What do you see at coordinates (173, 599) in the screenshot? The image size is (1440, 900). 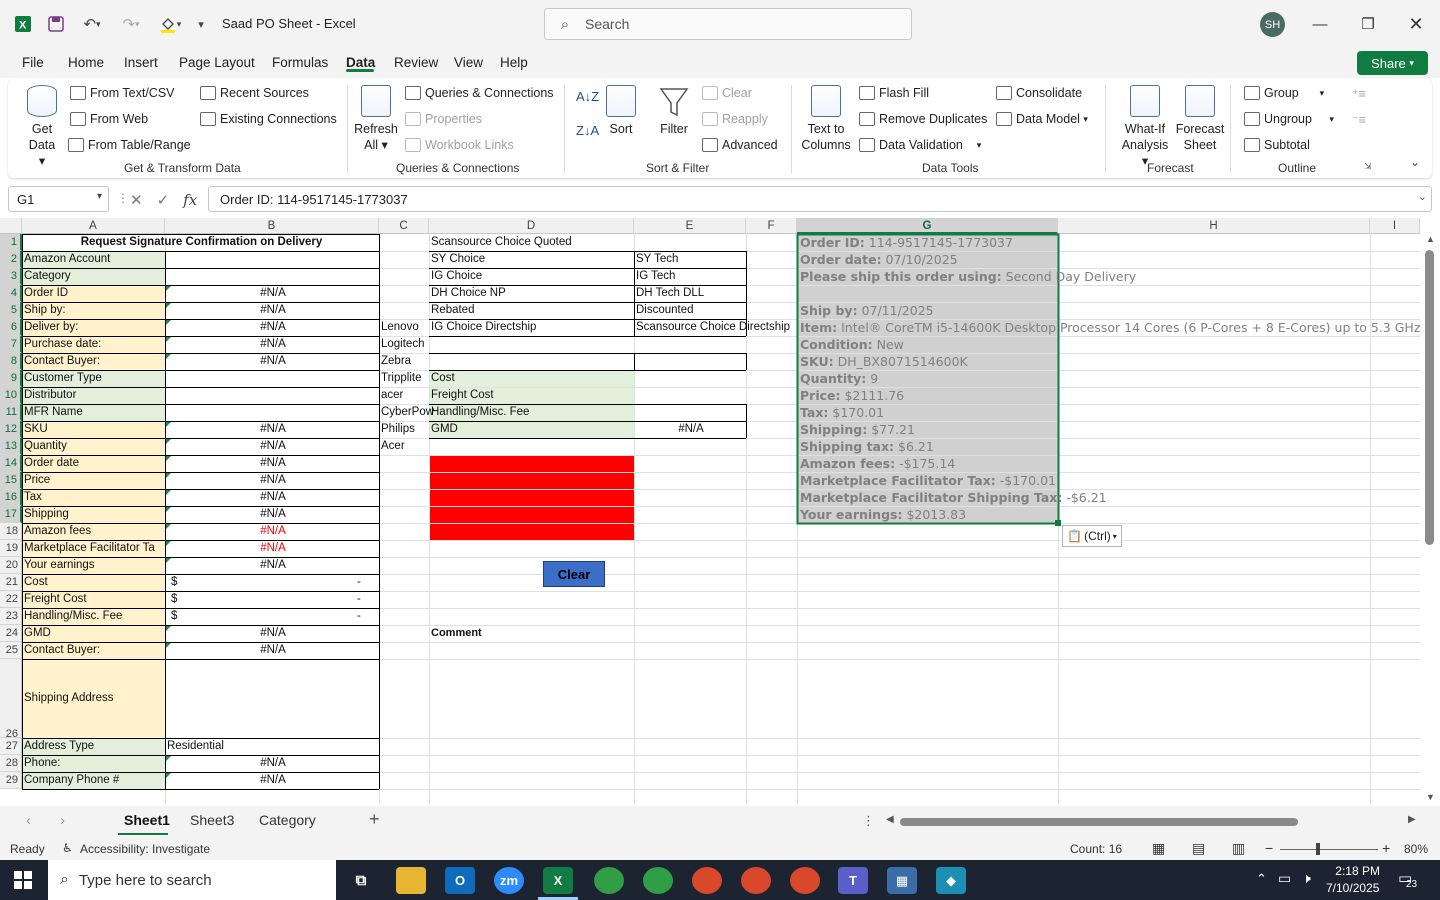 I see `cell-b22-currency: $` at bounding box center [173, 599].